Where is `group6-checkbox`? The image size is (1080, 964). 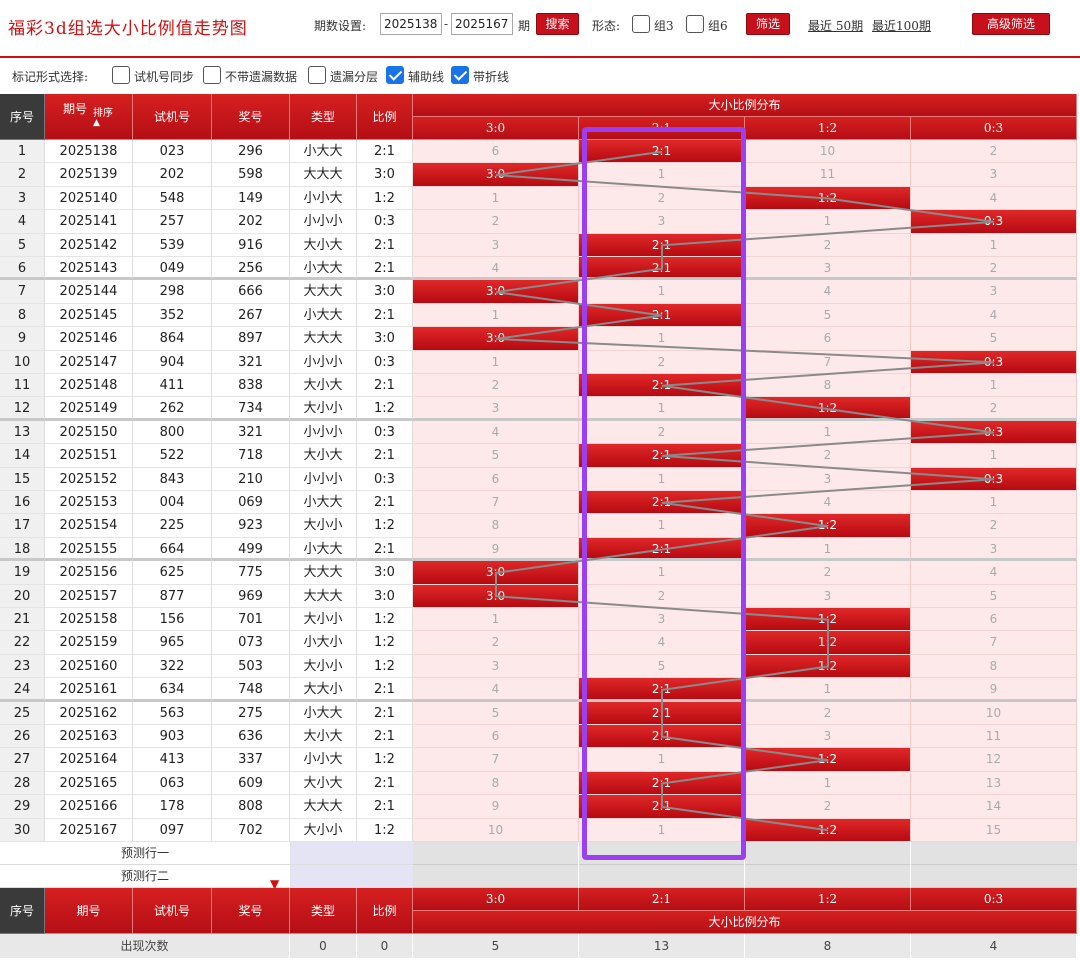 group6-checkbox is located at coordinates (695, 24).